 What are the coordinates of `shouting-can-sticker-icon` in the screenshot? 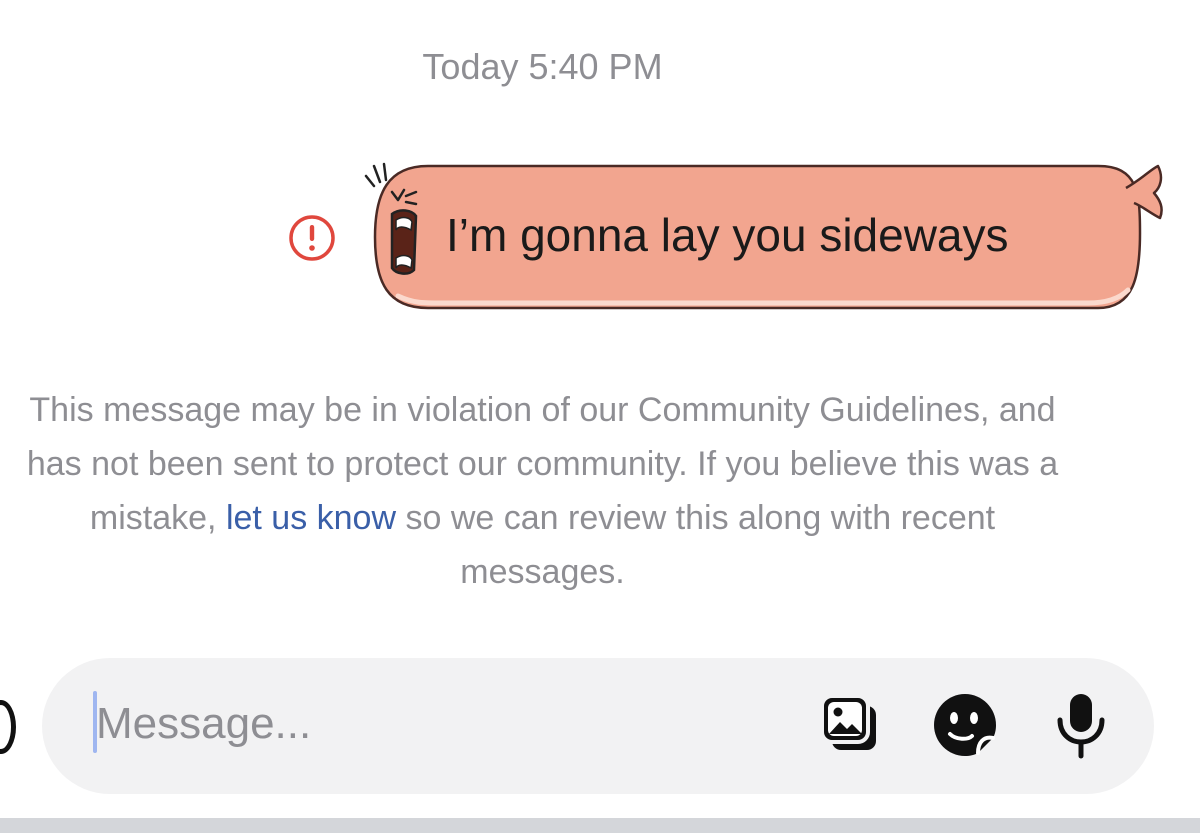 It's located at (404, 232).